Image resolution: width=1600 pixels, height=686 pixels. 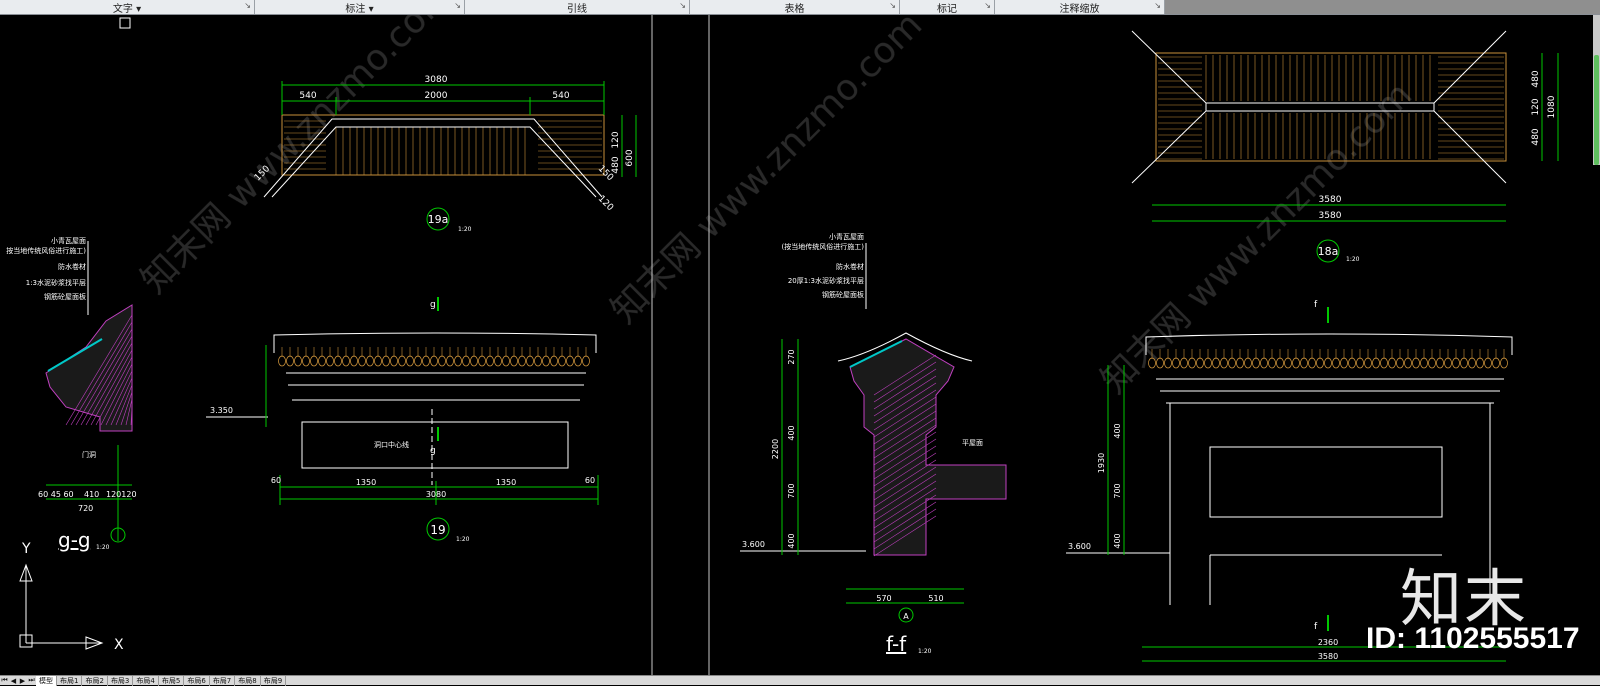 I want to click on ribbon-panel-5: 注释缩放 ↘, so click(x=1080, y=7).